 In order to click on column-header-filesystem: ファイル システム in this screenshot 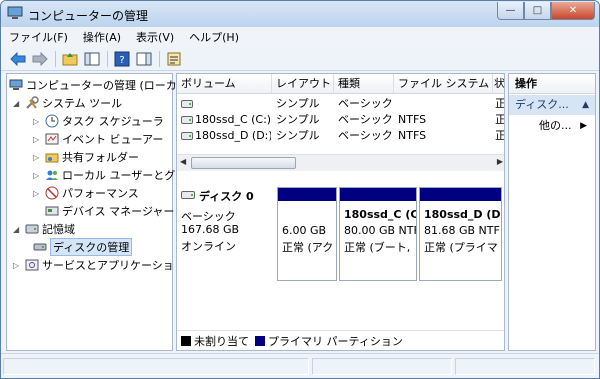, I will do `click(443, 84)`.